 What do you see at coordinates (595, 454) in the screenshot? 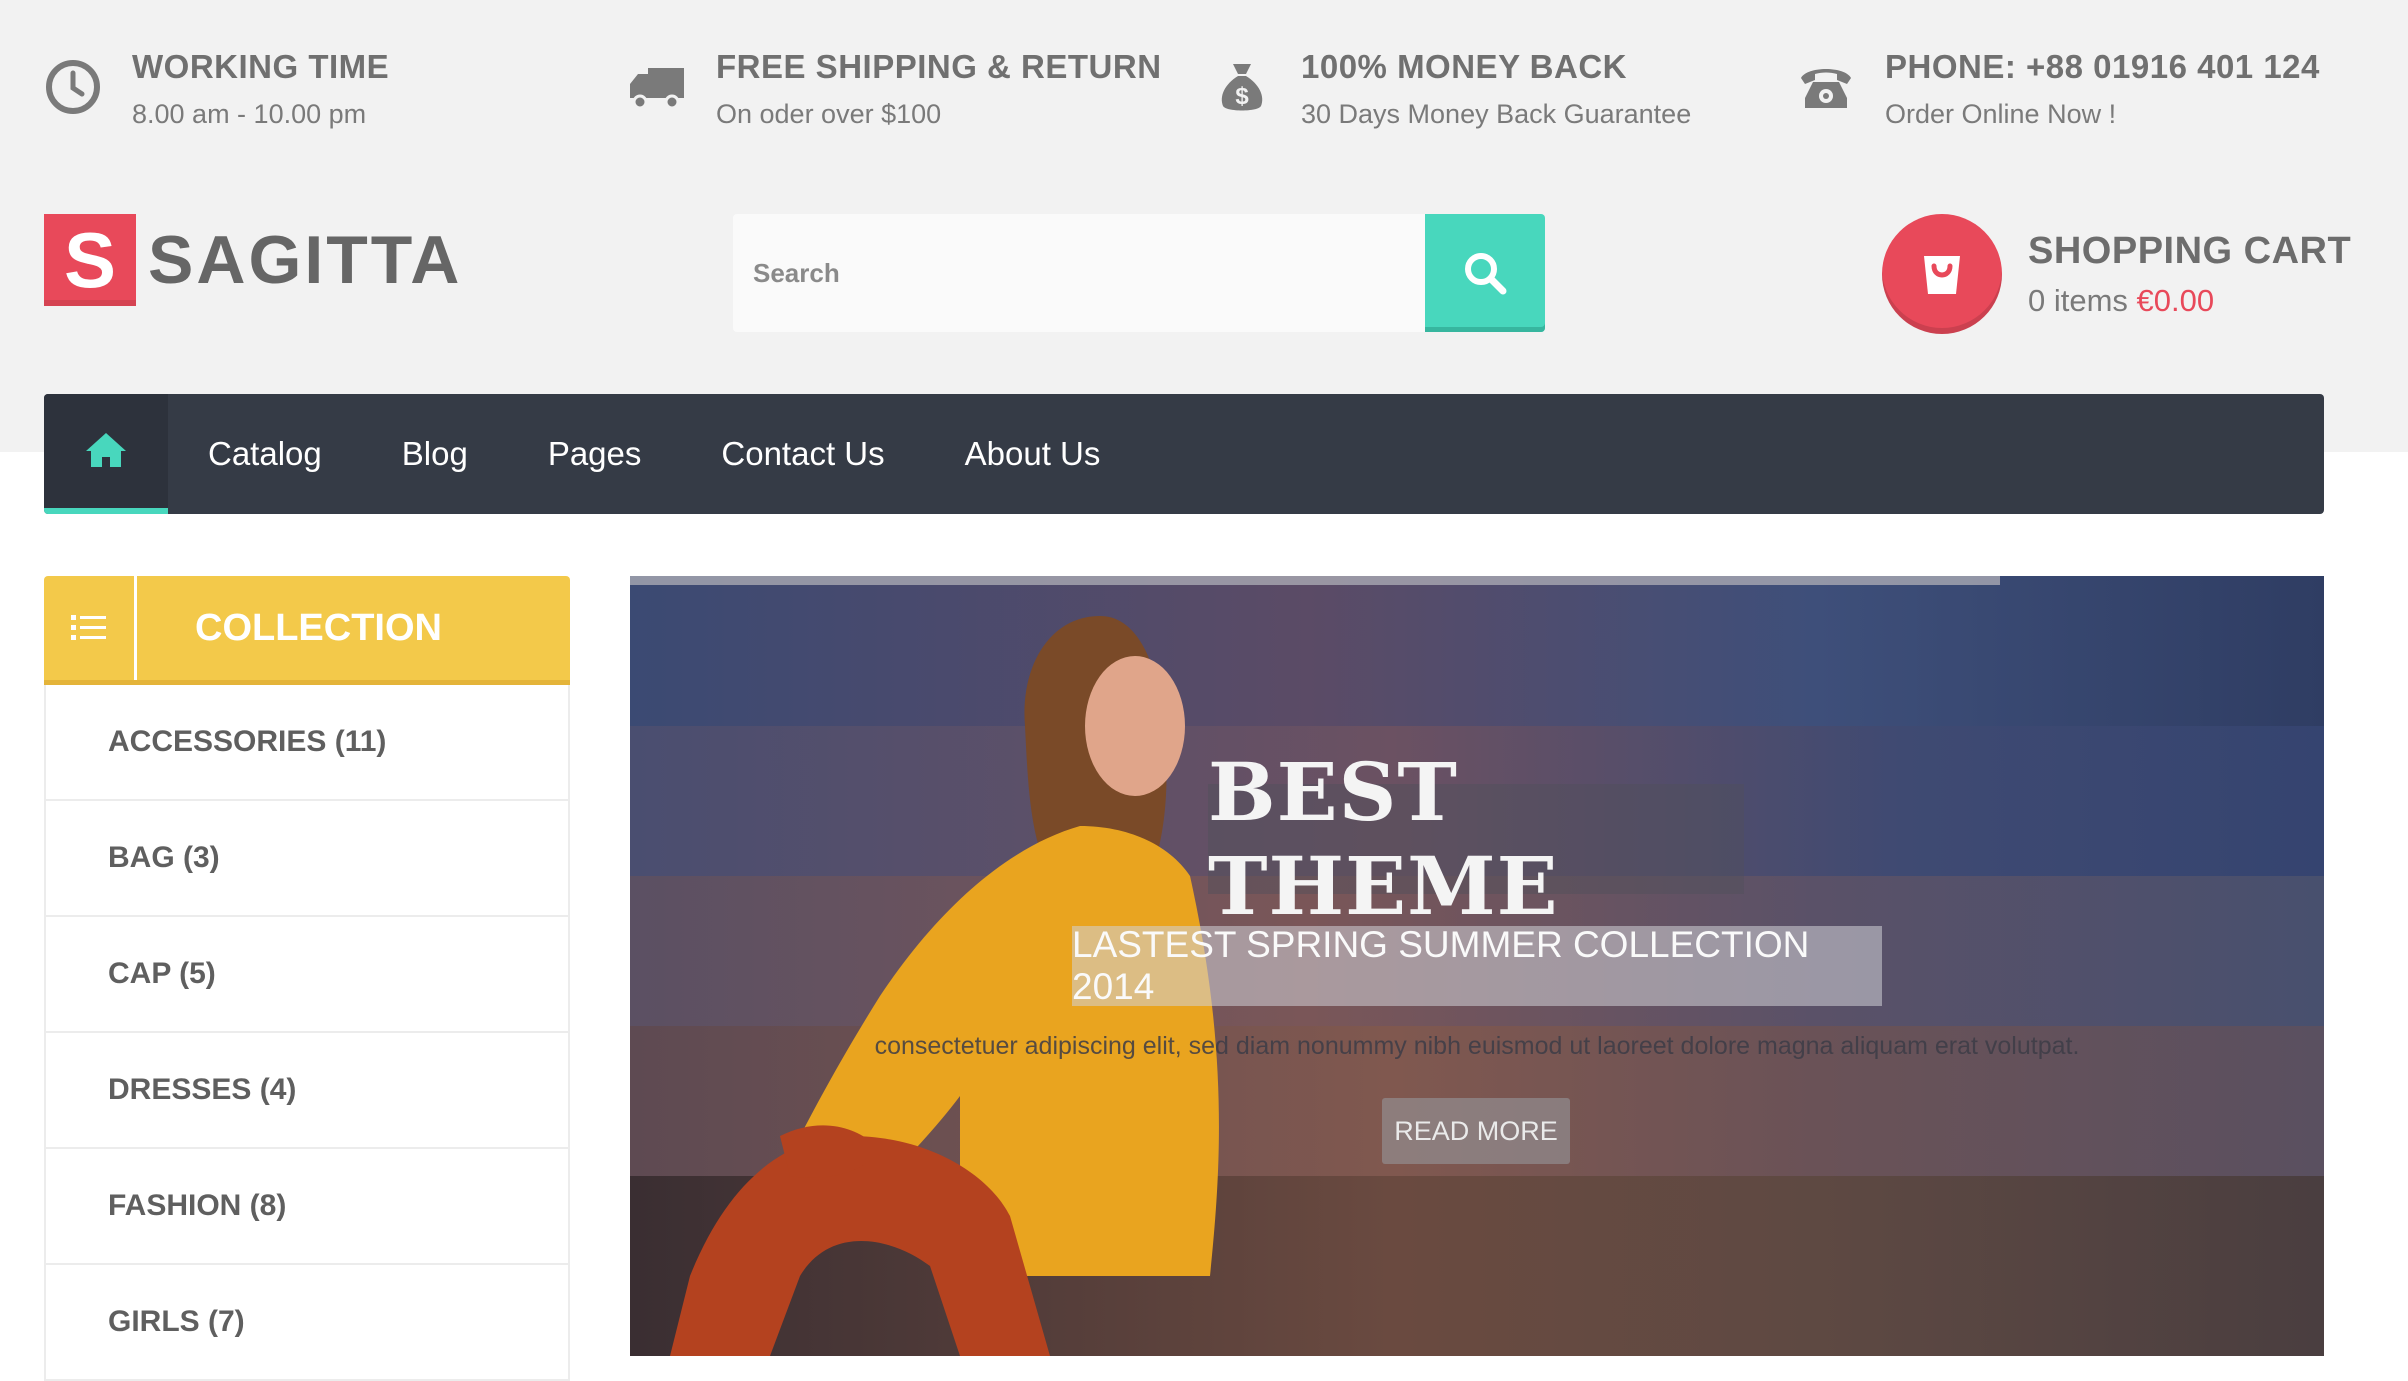
I see `nav-item-pages: Pages` at bounding box center [595, 454].